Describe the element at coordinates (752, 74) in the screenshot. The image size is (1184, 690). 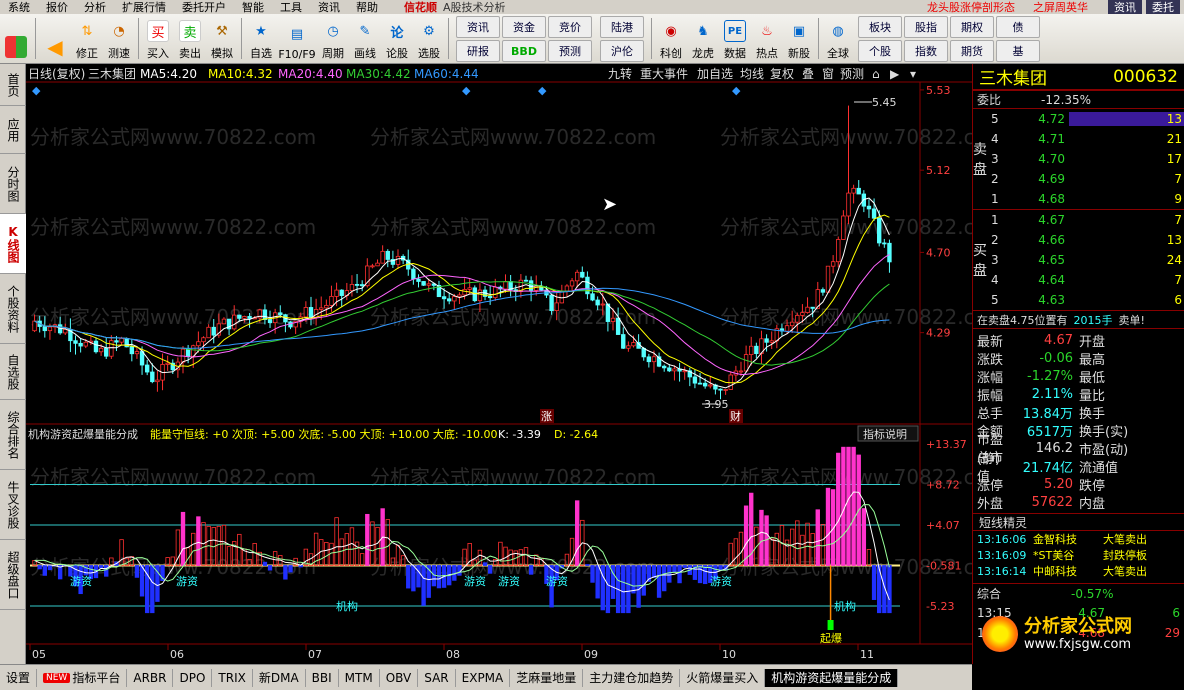
I see `ma-button: 均线` at that location.